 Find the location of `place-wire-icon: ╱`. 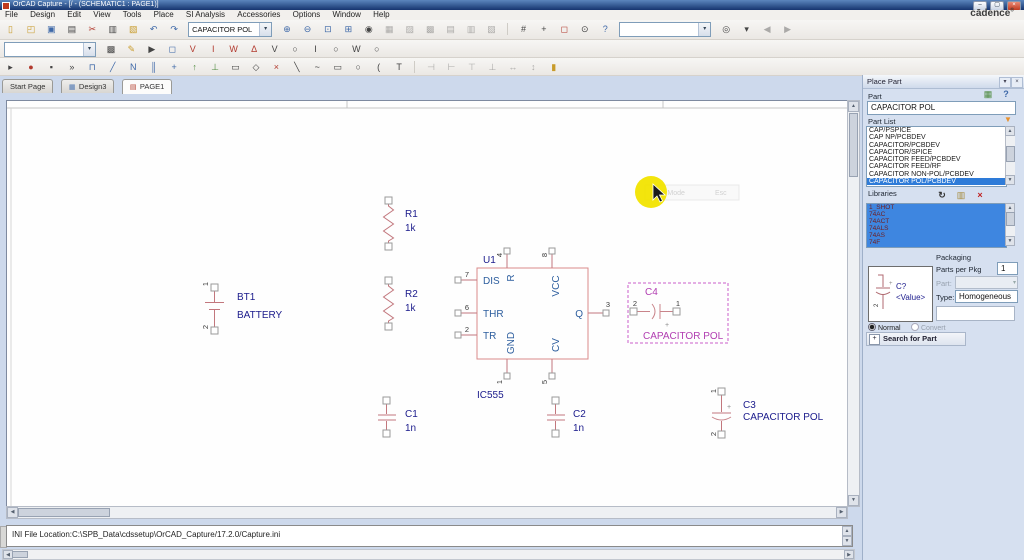

place-wire-icon: ╱ is located at coordinates (112, 67).